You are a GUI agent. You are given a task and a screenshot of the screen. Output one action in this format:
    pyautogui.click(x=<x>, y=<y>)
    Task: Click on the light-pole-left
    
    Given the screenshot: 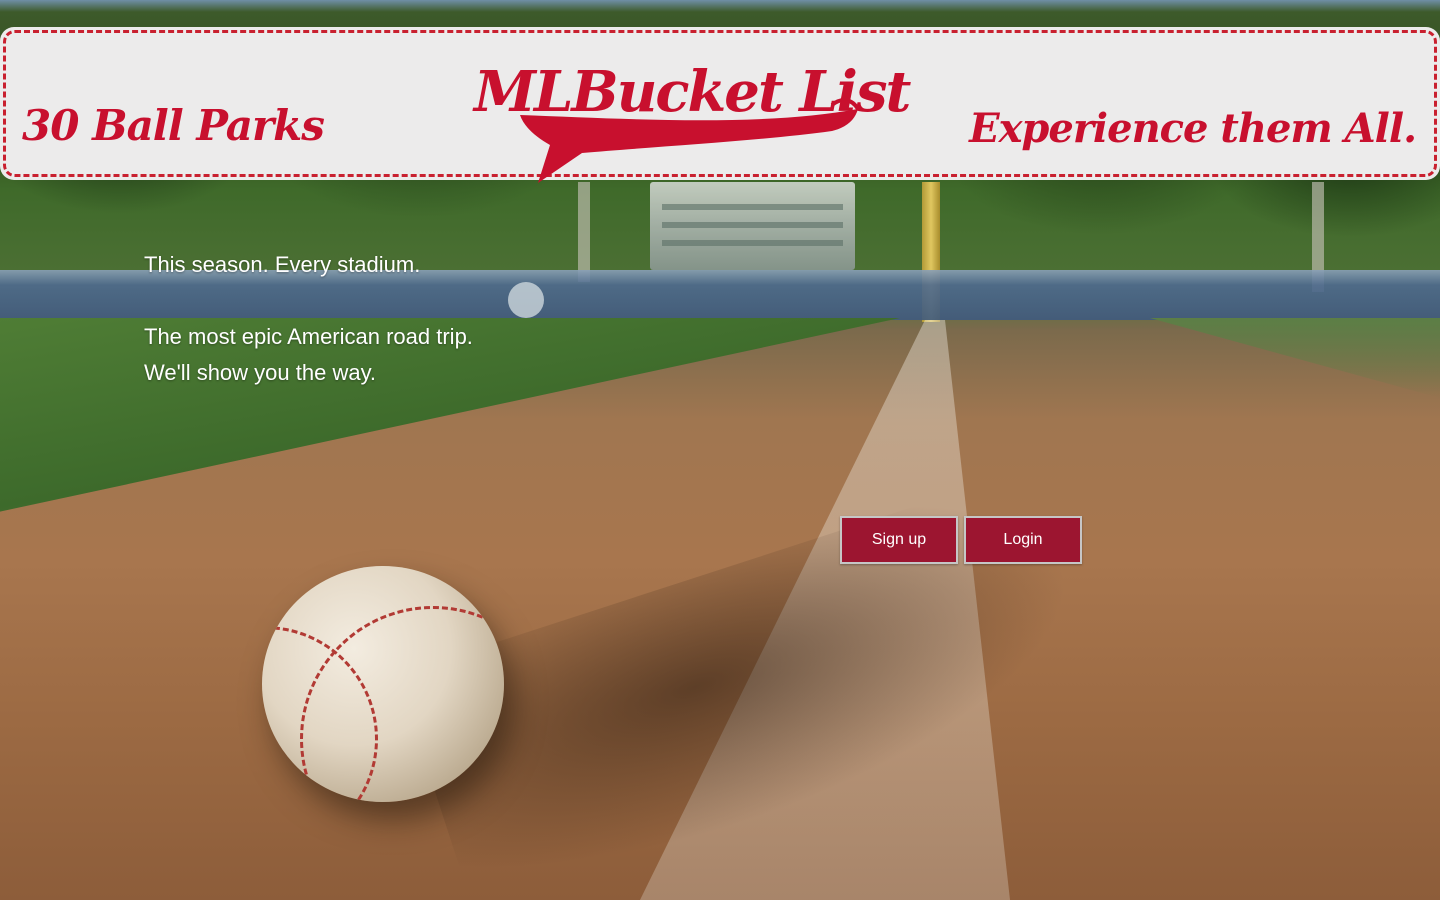 What is the action you would take?
    pyautogui.click(x=584, y=232)
    